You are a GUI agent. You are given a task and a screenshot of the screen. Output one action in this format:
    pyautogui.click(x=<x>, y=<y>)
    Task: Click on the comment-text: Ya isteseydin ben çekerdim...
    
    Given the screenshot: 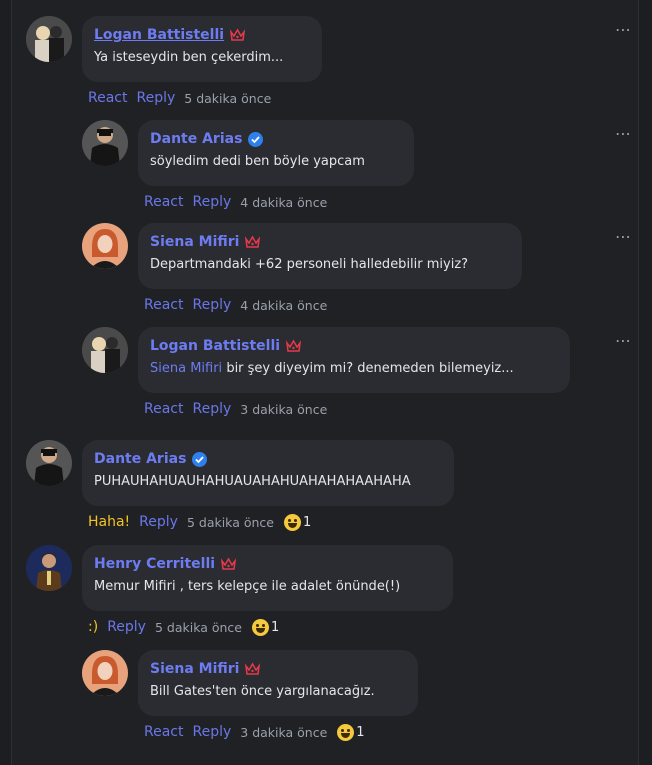 What is the action you would take?
    pyautogui.click(x=189, y=57)
    